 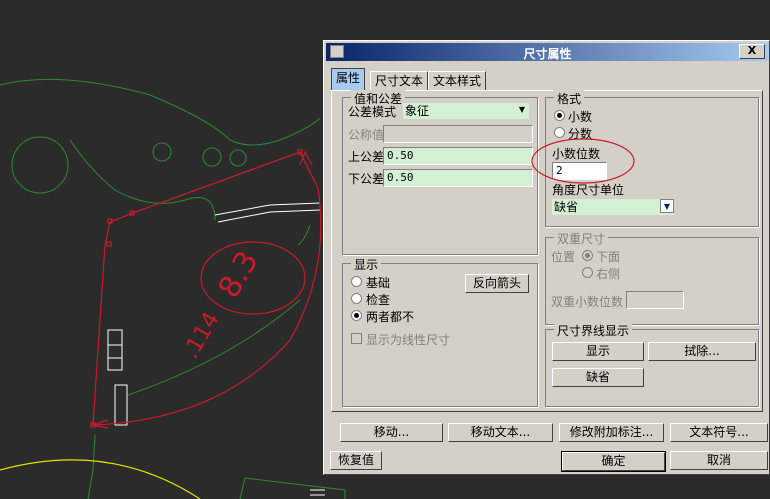 What do you see at coordinates (719, 460) in the screenshot?
I see `cancel-button: 取消` at bounding box center [719, 460].